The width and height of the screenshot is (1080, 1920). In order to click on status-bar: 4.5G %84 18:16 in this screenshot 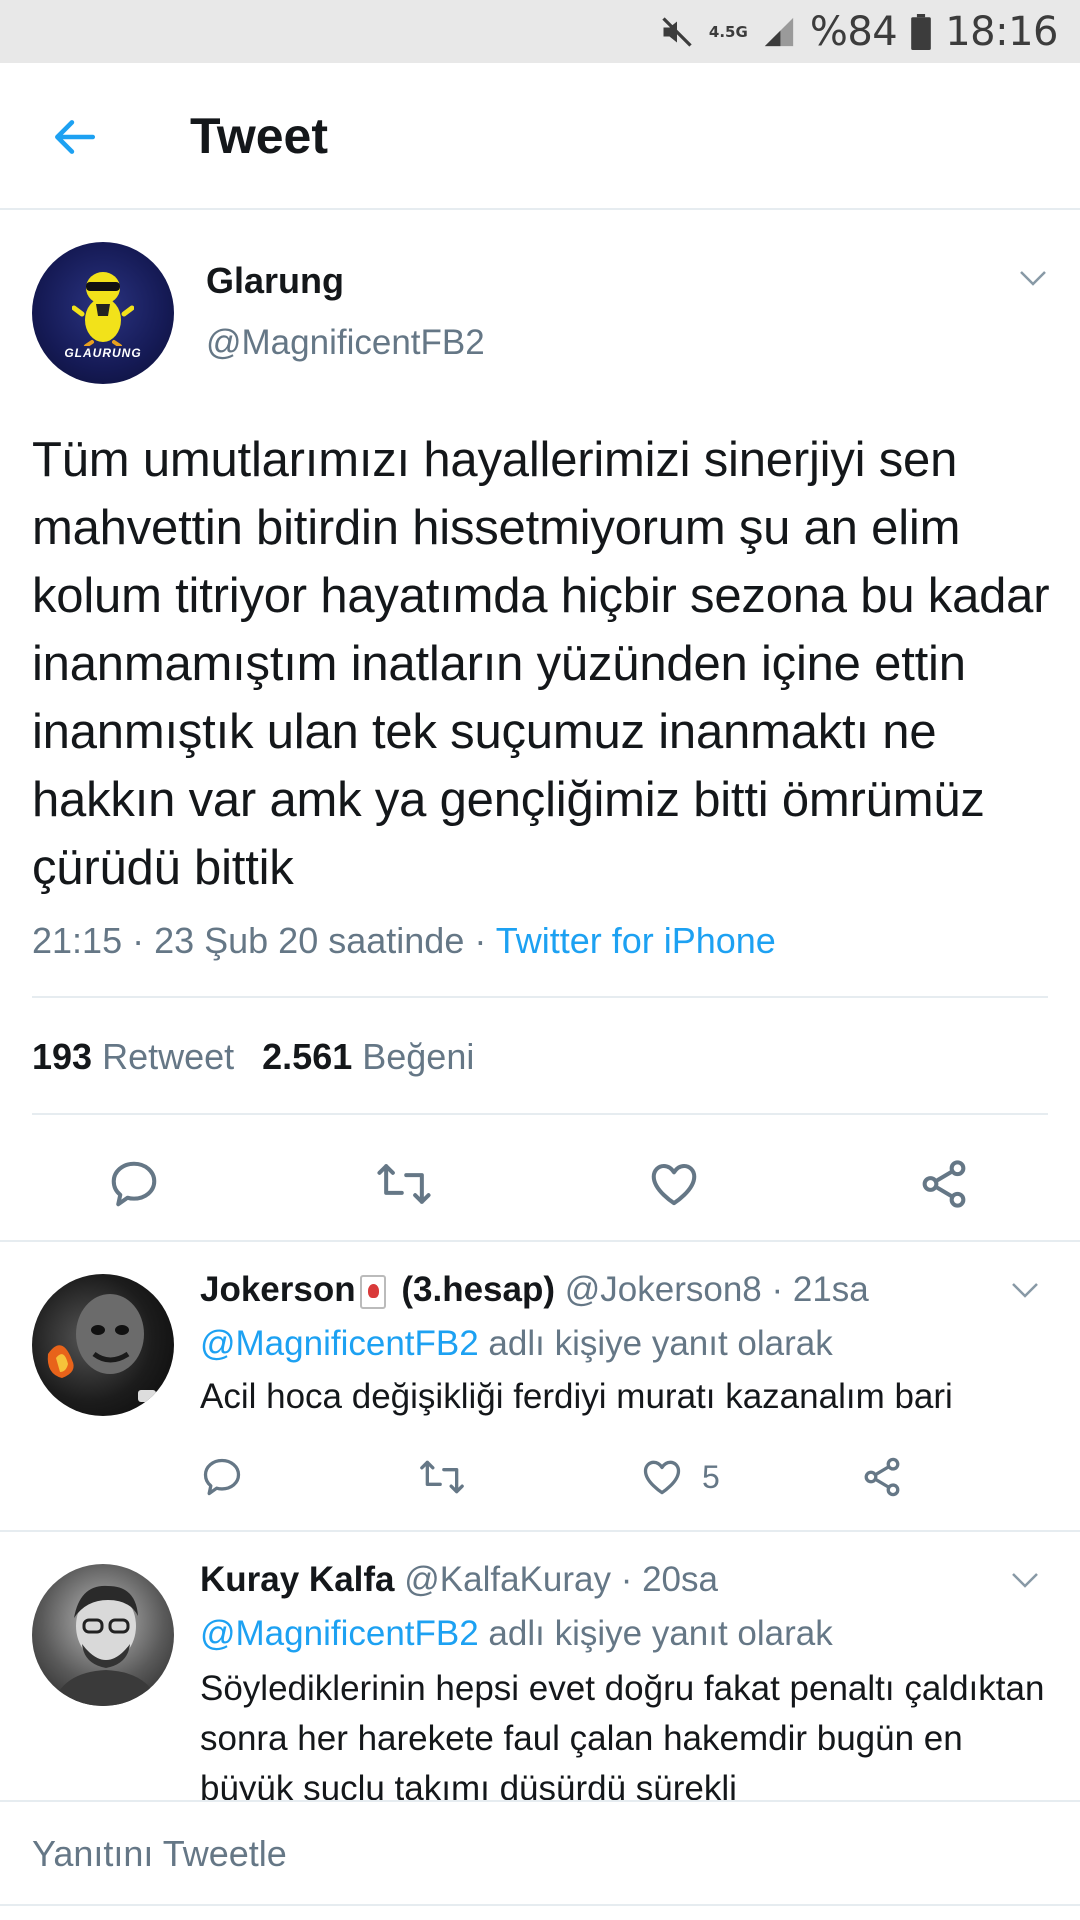, I will do `click(540, 31)`.